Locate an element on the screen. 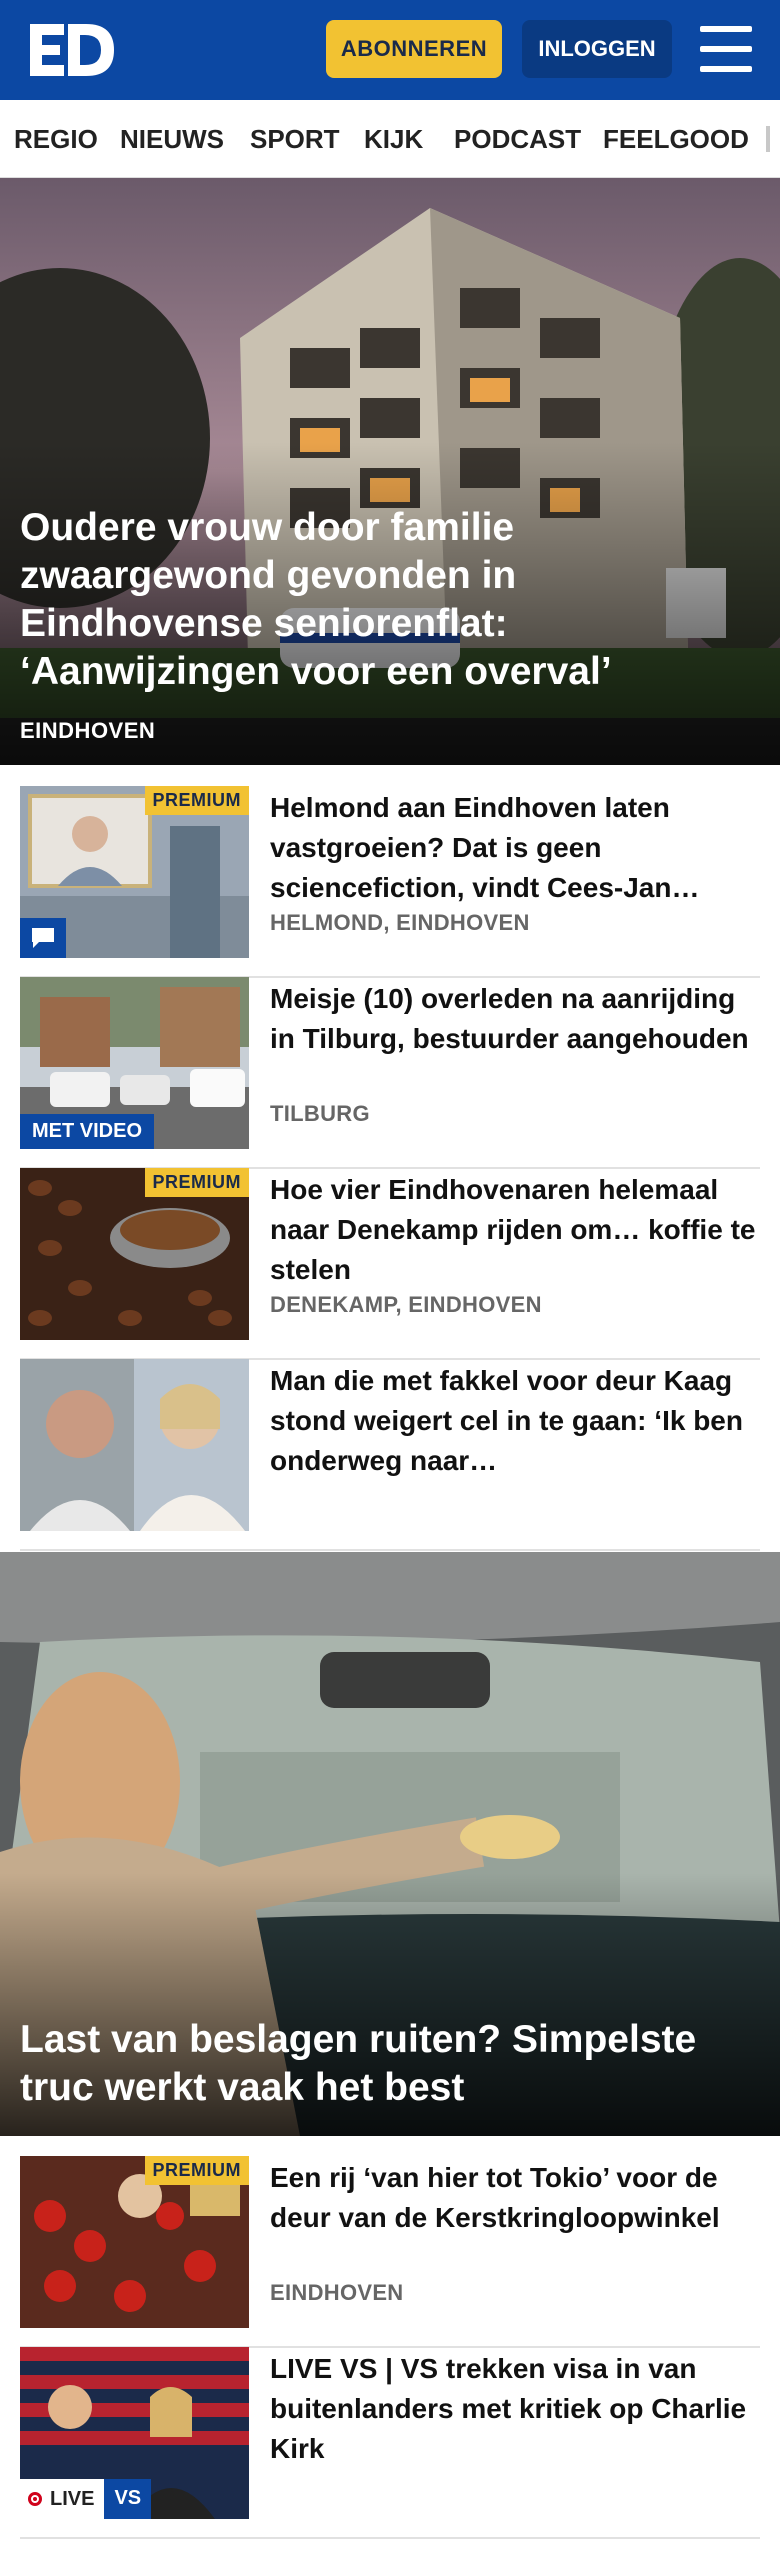 This screenshot has height=2560, width=780. top-bar: ABONNEREN INLOGGEN is located at coordinates (390, 50).